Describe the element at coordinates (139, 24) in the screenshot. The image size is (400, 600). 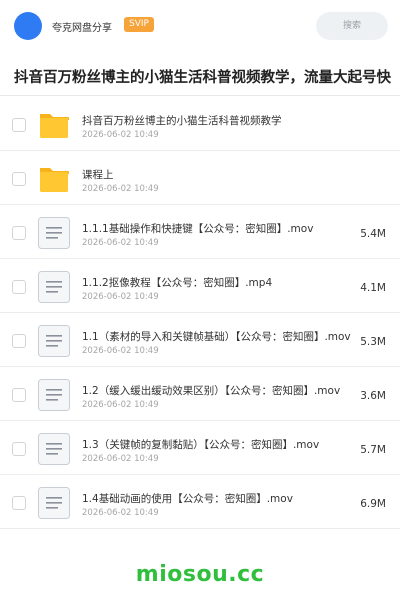
I see `svip-badge: SVIP` at that location.